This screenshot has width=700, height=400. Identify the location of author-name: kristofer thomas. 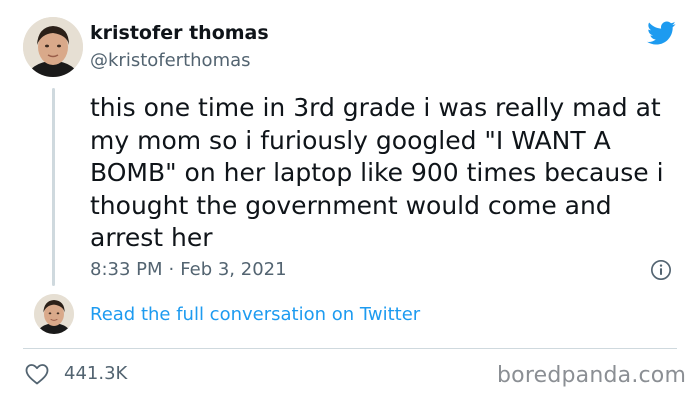
(179, 33).